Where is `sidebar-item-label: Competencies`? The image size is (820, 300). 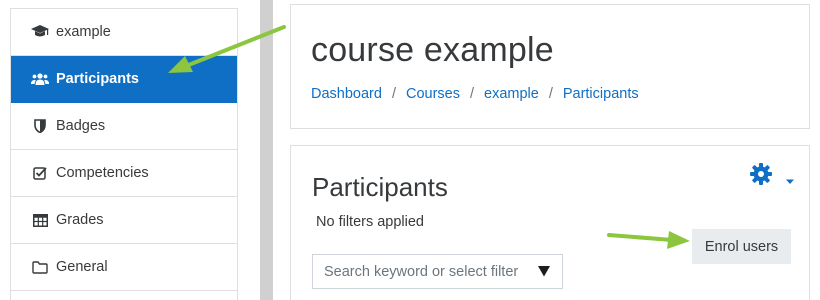
sidebar-item-label: Competencies is located at coordinates (102, 173).